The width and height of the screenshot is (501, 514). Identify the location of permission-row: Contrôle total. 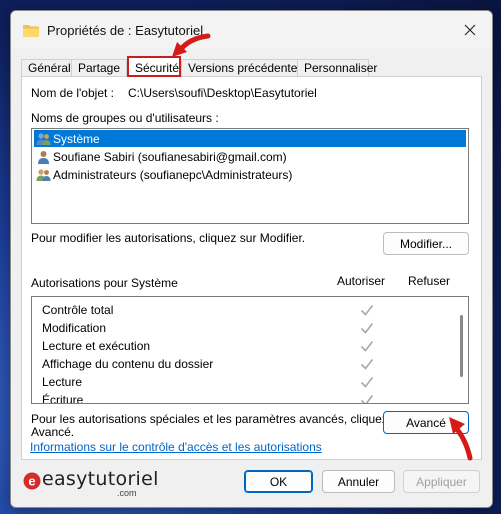
(242, 310).